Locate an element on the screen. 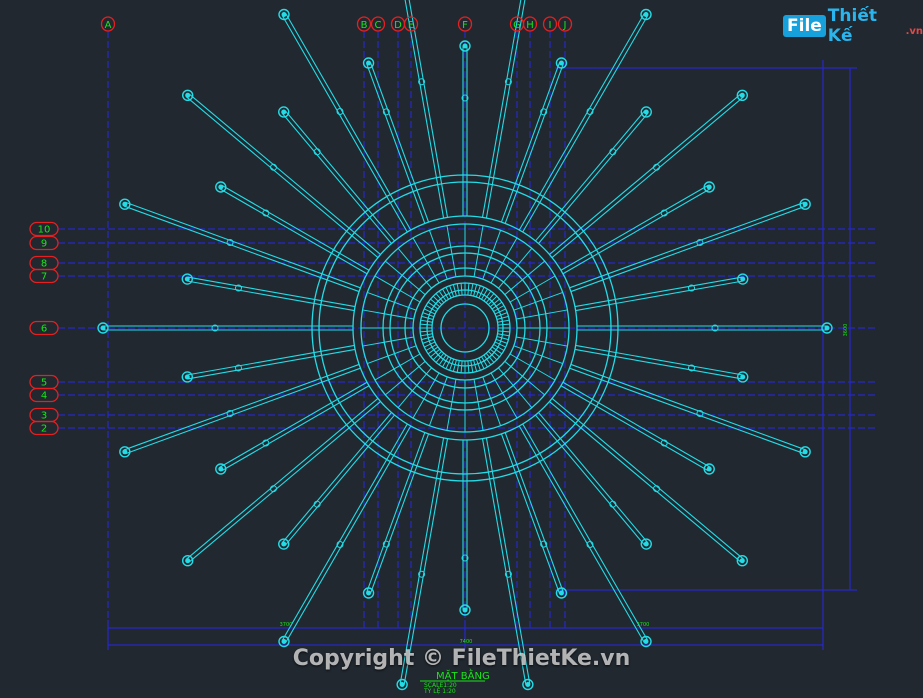 The width and height of the screenshot is (923, 698). column-label-E: E is located at coordinates (411, 25).